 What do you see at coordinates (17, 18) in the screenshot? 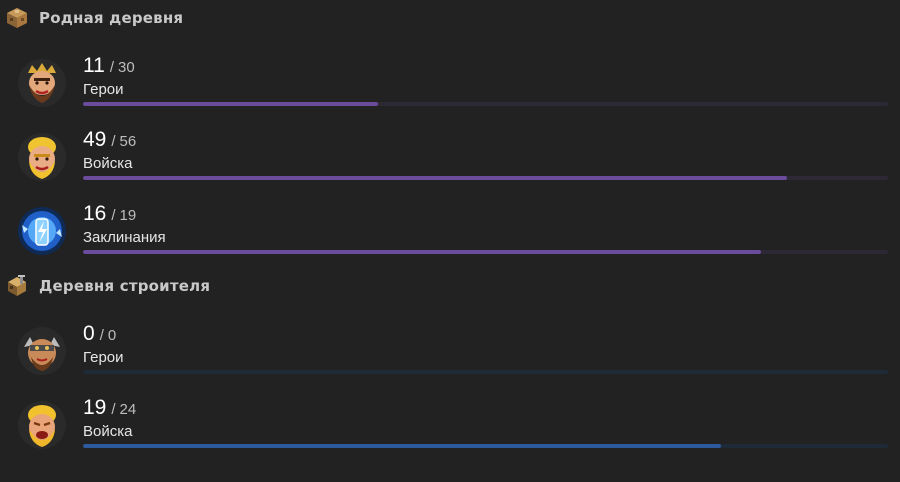
I see `town-hall-icon` at bounding box center [17, 18].